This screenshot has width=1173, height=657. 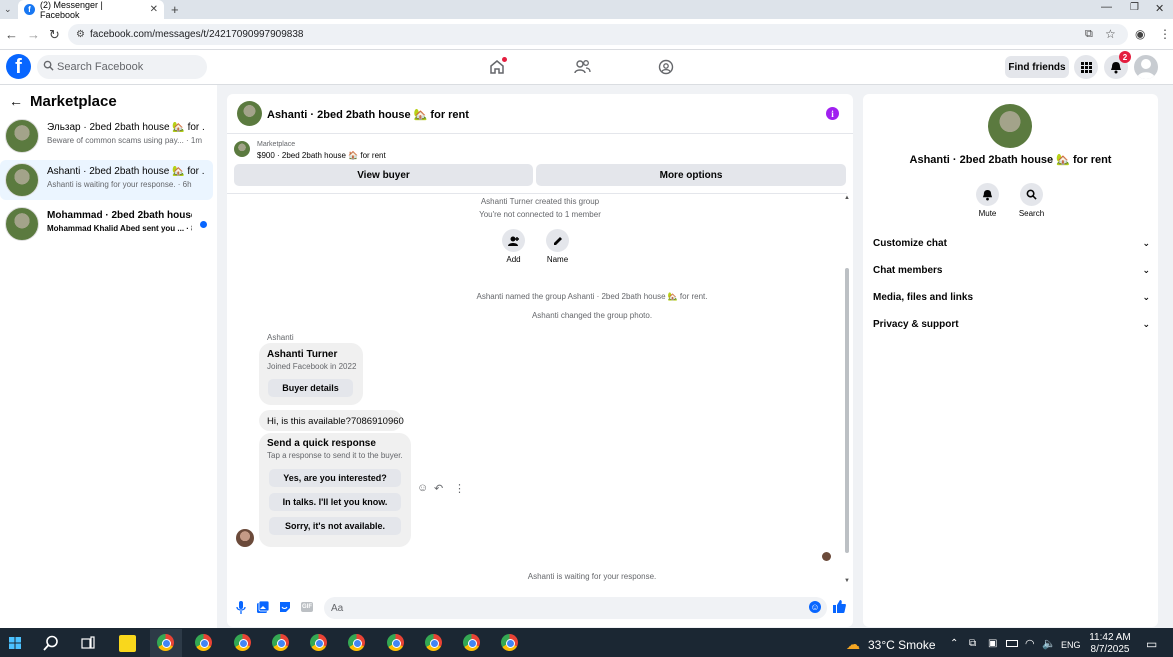 I want to click on reply-icon: ↶, so click(x=438, y=488).